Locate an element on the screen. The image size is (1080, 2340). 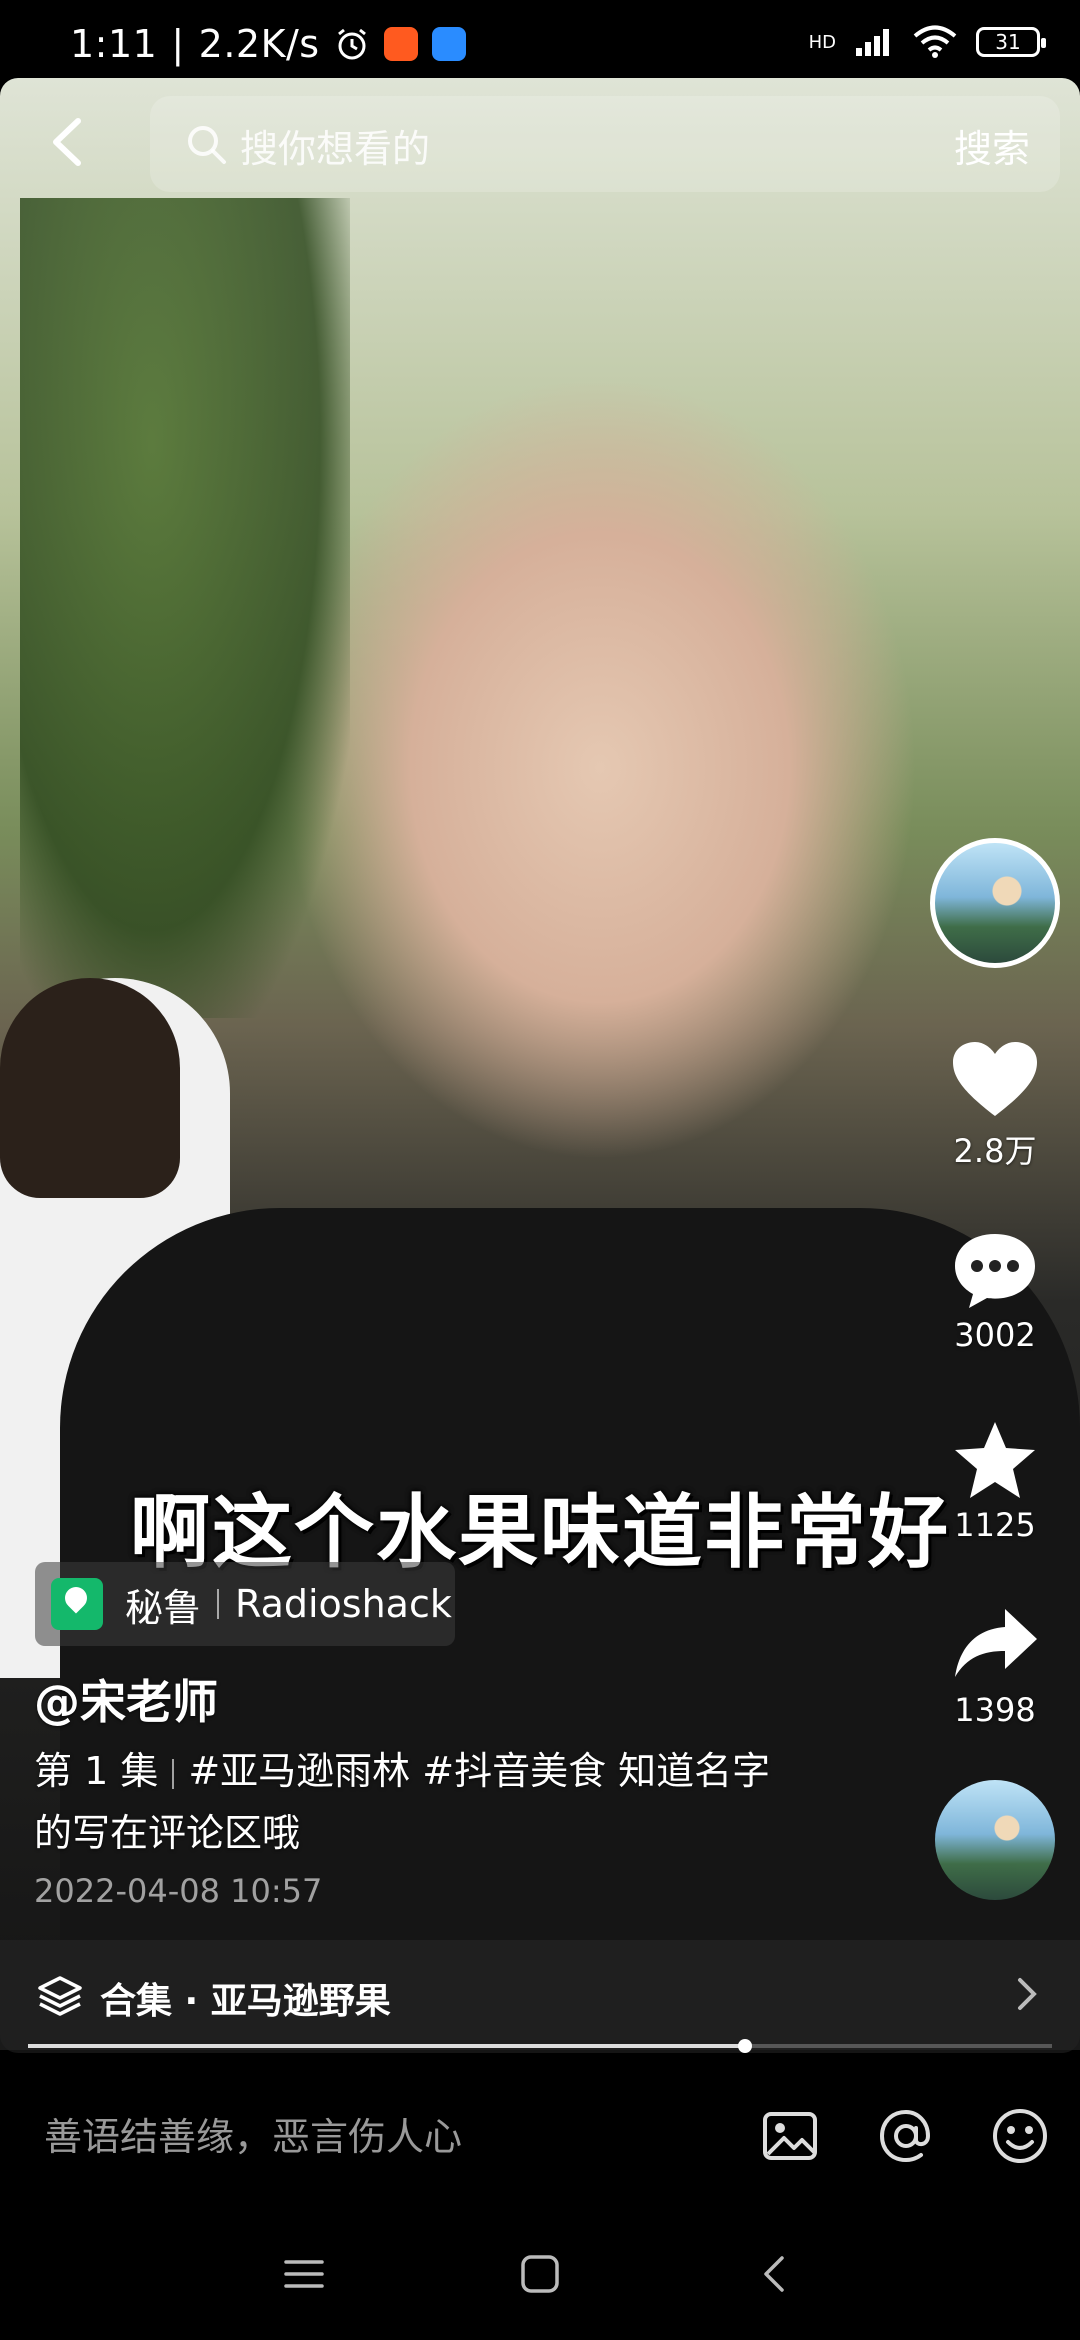
post-date: 2022-04-08 10:57 is located at coordinates (178, 1891).